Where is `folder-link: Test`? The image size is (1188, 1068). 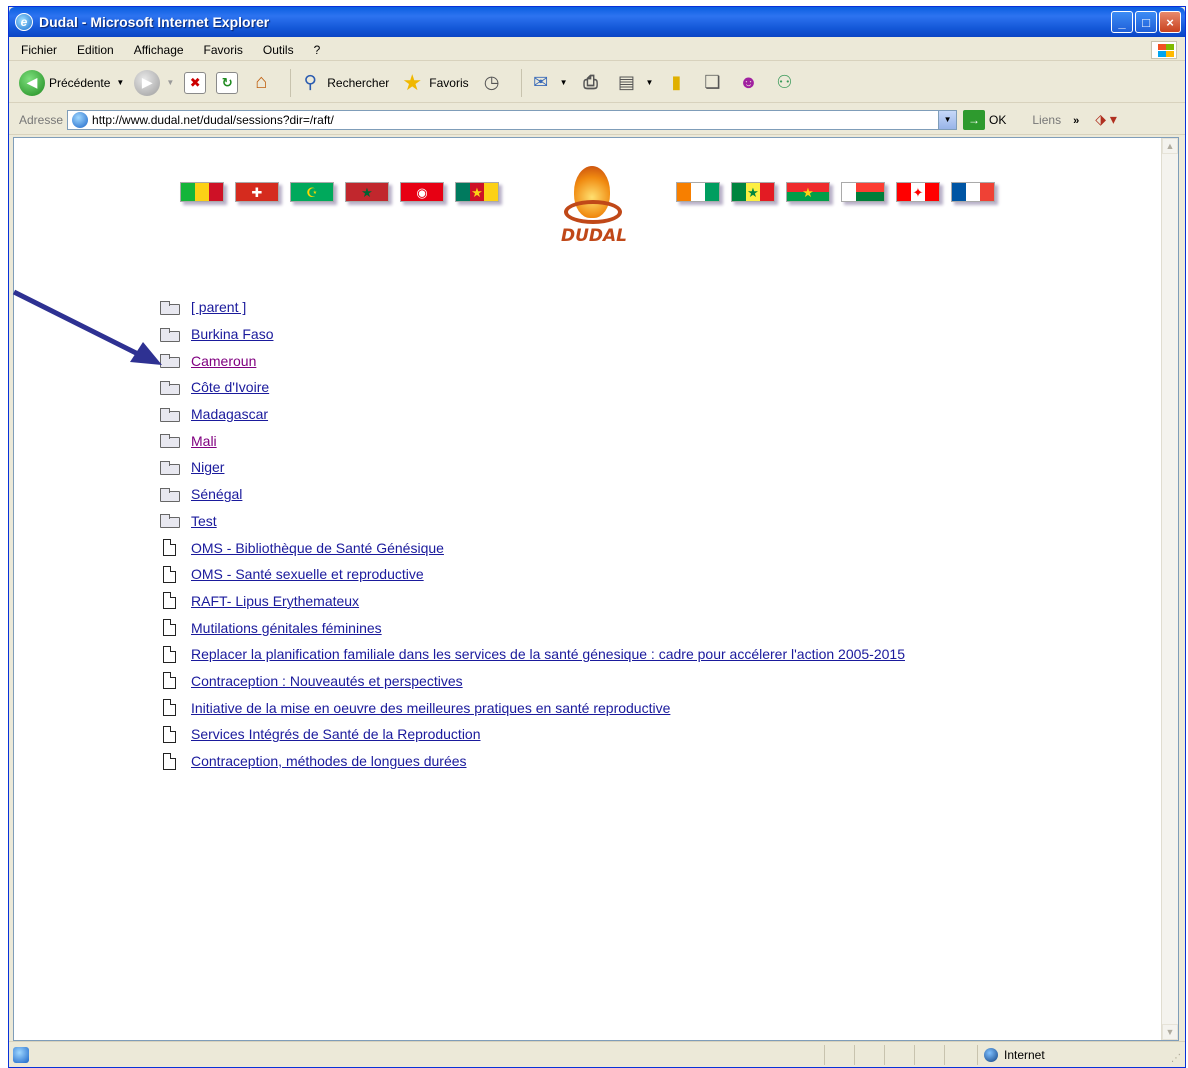 folder-link: Test is located at coordinates (204, 521).